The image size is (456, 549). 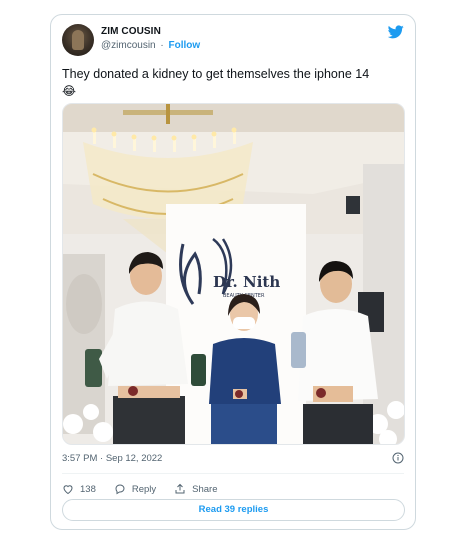 I want to click on like-count: 138, so click(x=88, y=489).